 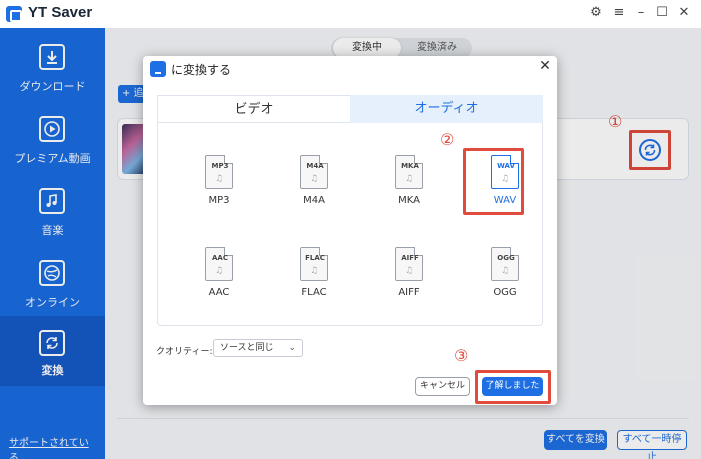 What do you see at coordinates (14, 14) in the screenshot?
I see `app-logo-icon` at bounding box center [14, 14].